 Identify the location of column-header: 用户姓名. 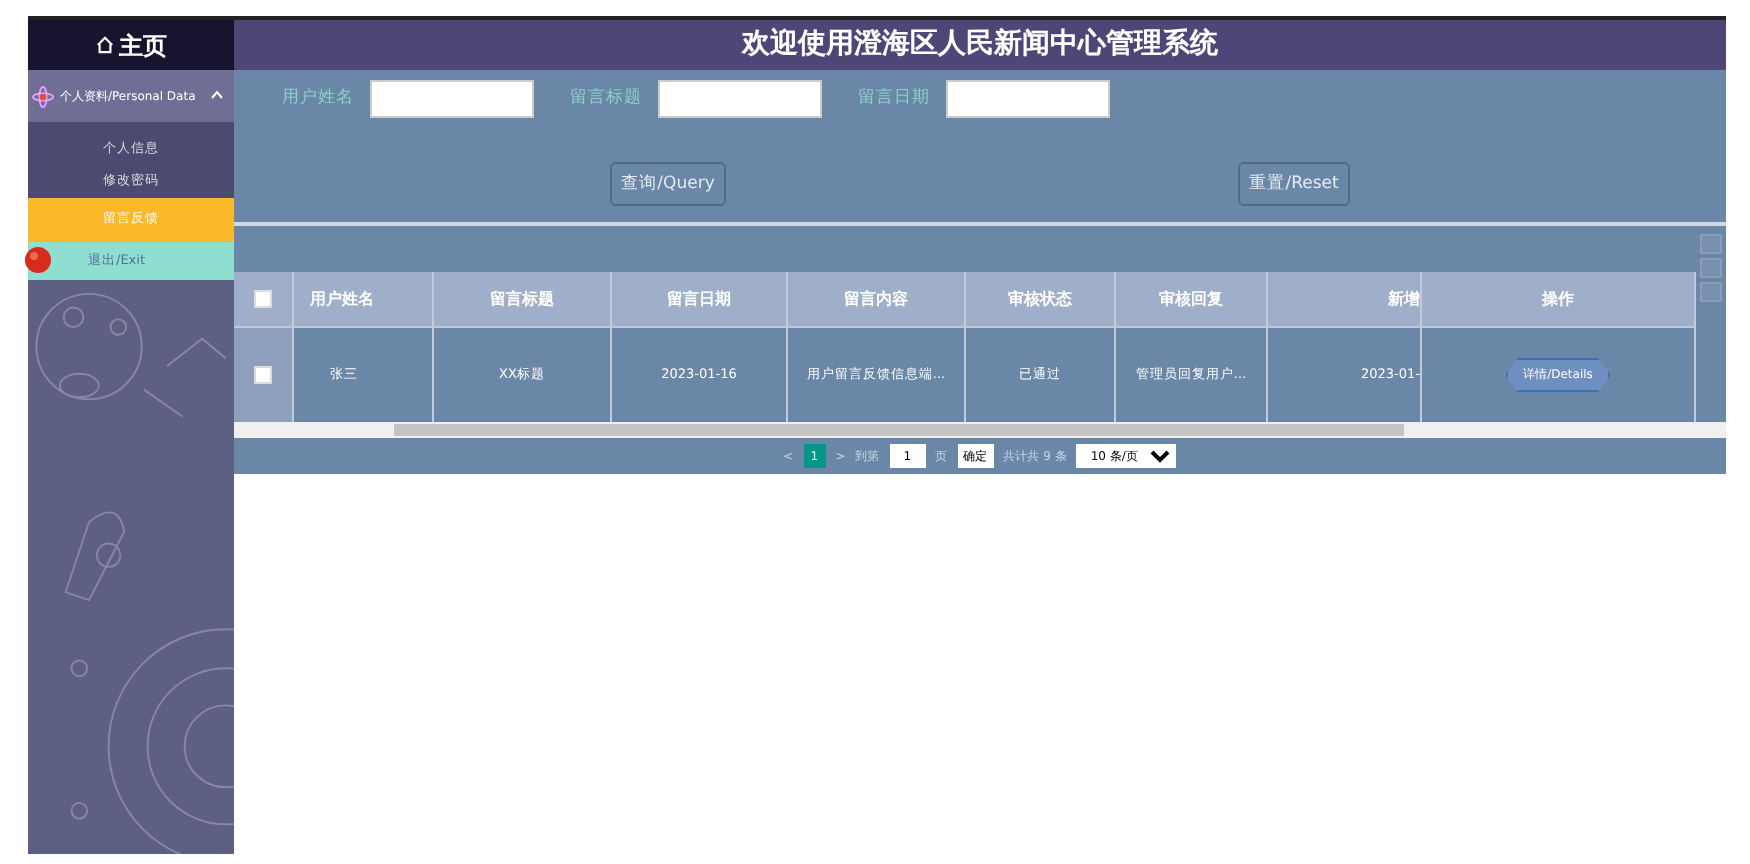
(364, 299).